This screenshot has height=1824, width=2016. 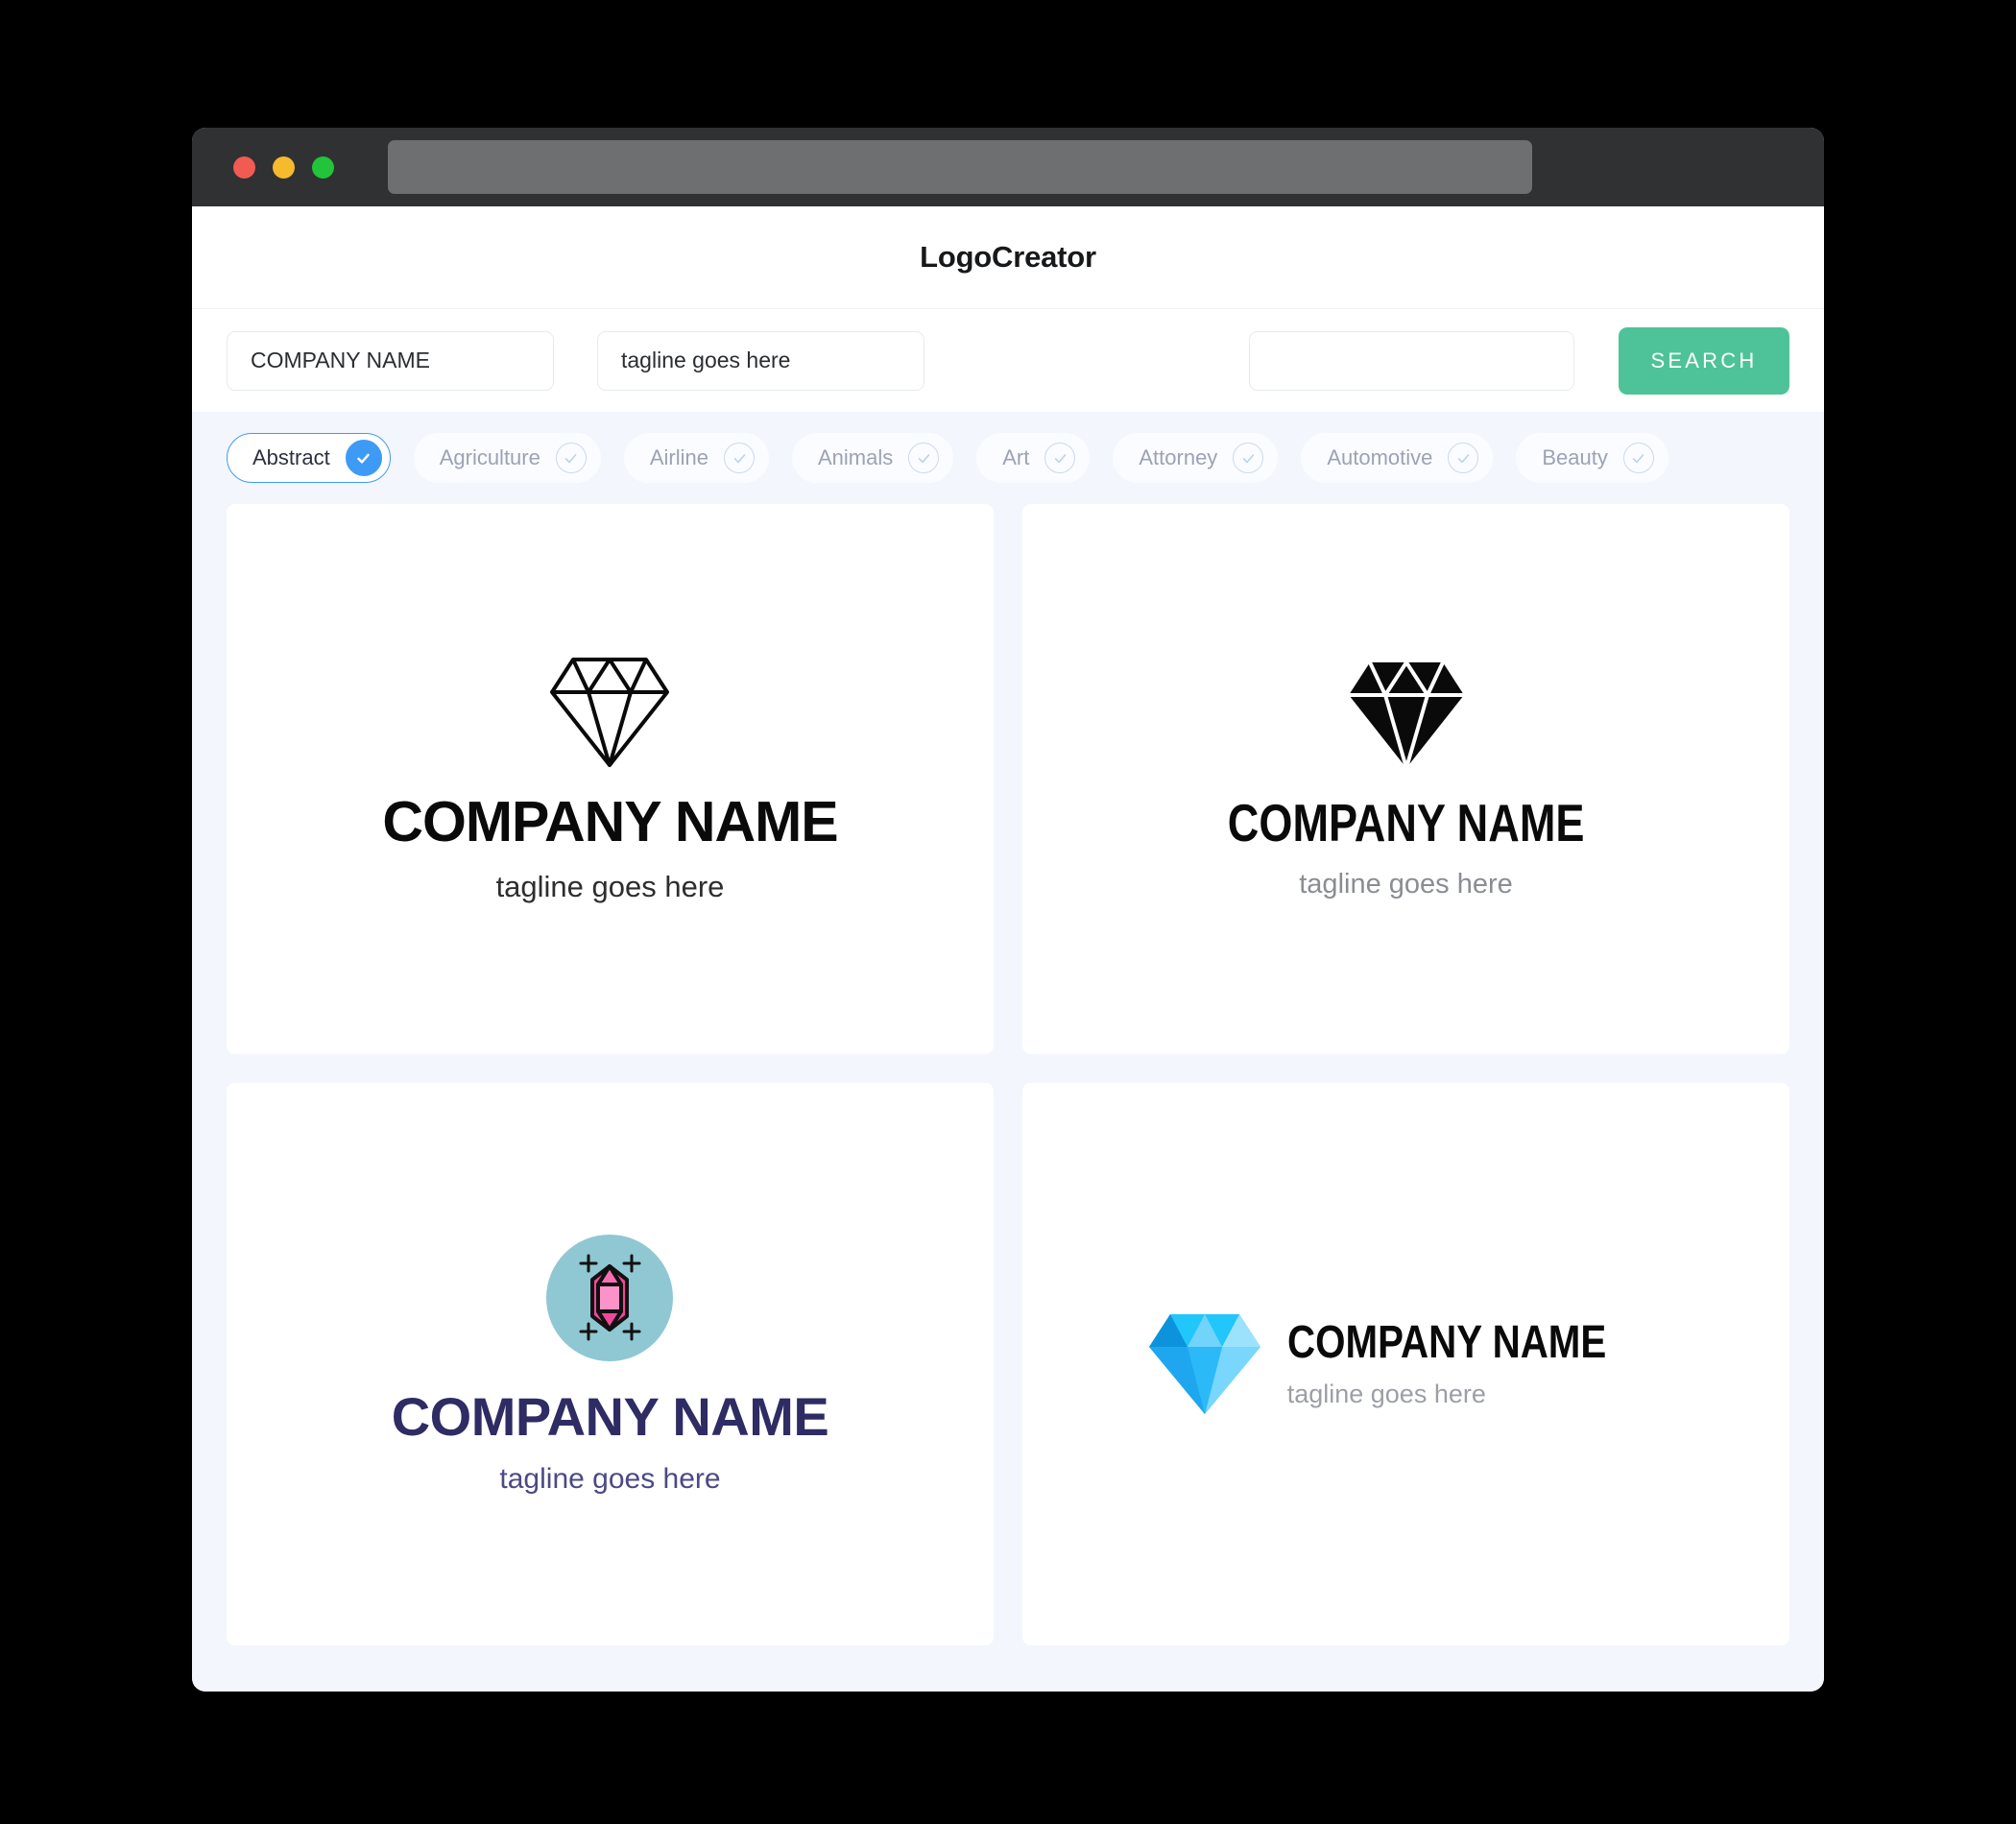 I want to click on category-chip-label: Animals, so click(x=856, y=457).